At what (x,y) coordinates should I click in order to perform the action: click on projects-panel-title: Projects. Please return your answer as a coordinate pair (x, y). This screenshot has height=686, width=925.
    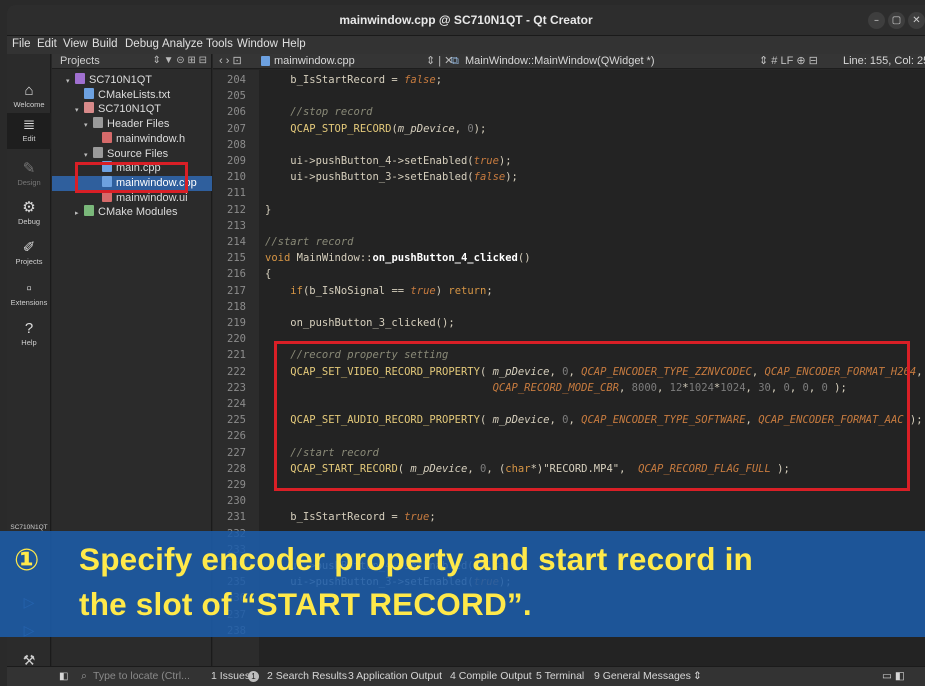
    Looking at the image, I should click on (80, 61).